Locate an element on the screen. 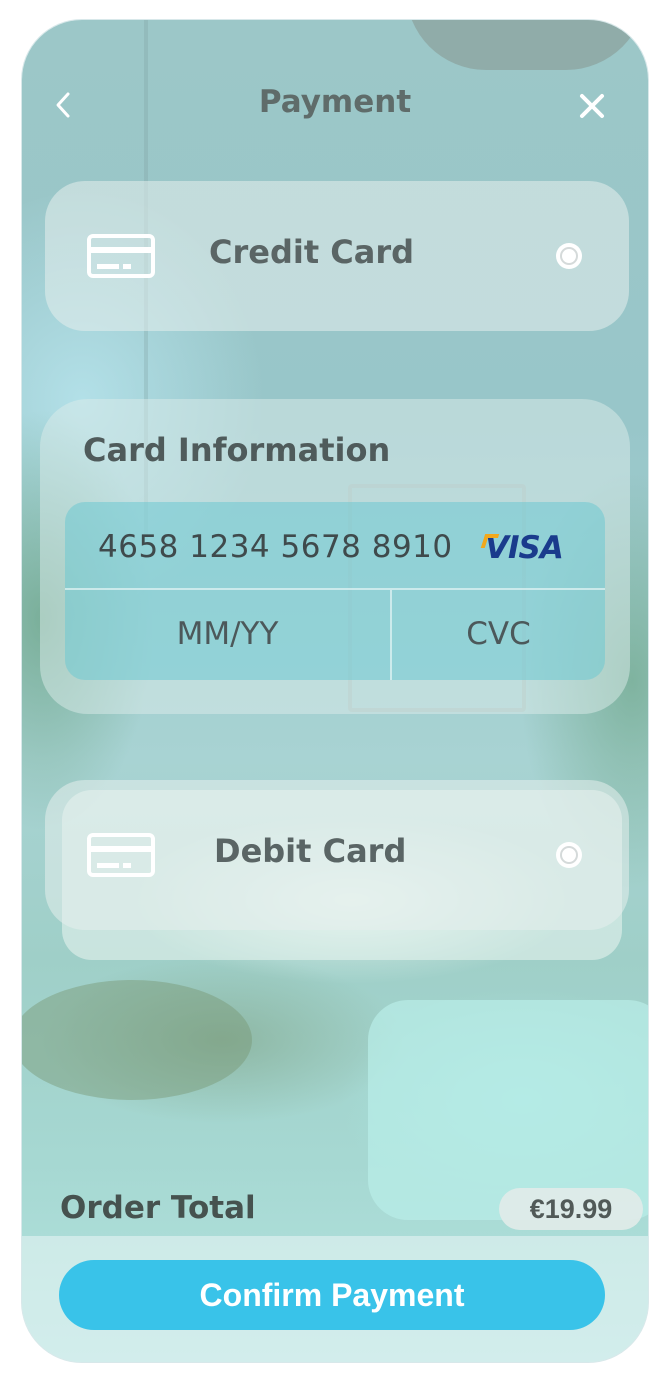 Image resolution: width=670 pixels, height=1383 pixels. close-icon is located at coordinates (592, 106).